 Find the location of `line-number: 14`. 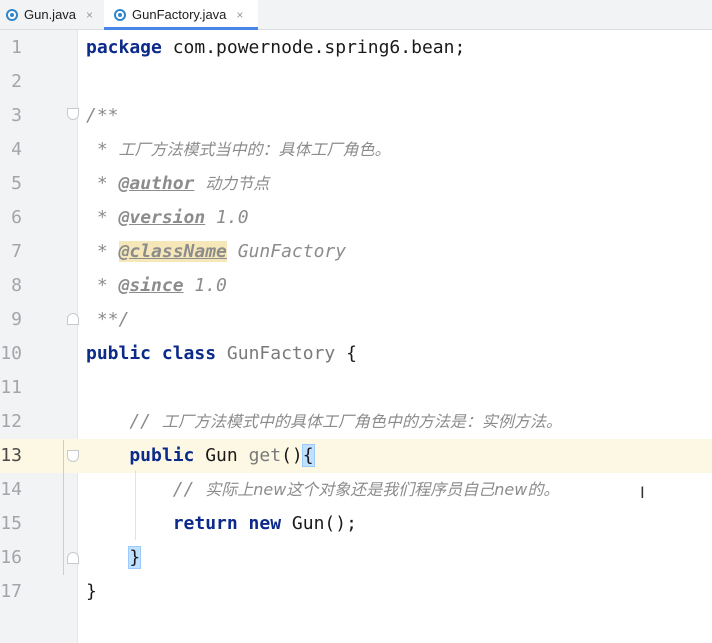

line-number: 14 is located at coordinates (11, 489).